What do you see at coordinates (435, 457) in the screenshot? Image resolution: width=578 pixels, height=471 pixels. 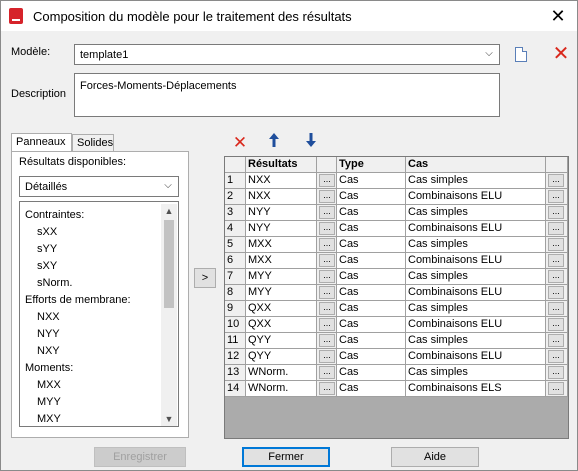 I see `help-button: Aide` at bounding box center [435, 457].